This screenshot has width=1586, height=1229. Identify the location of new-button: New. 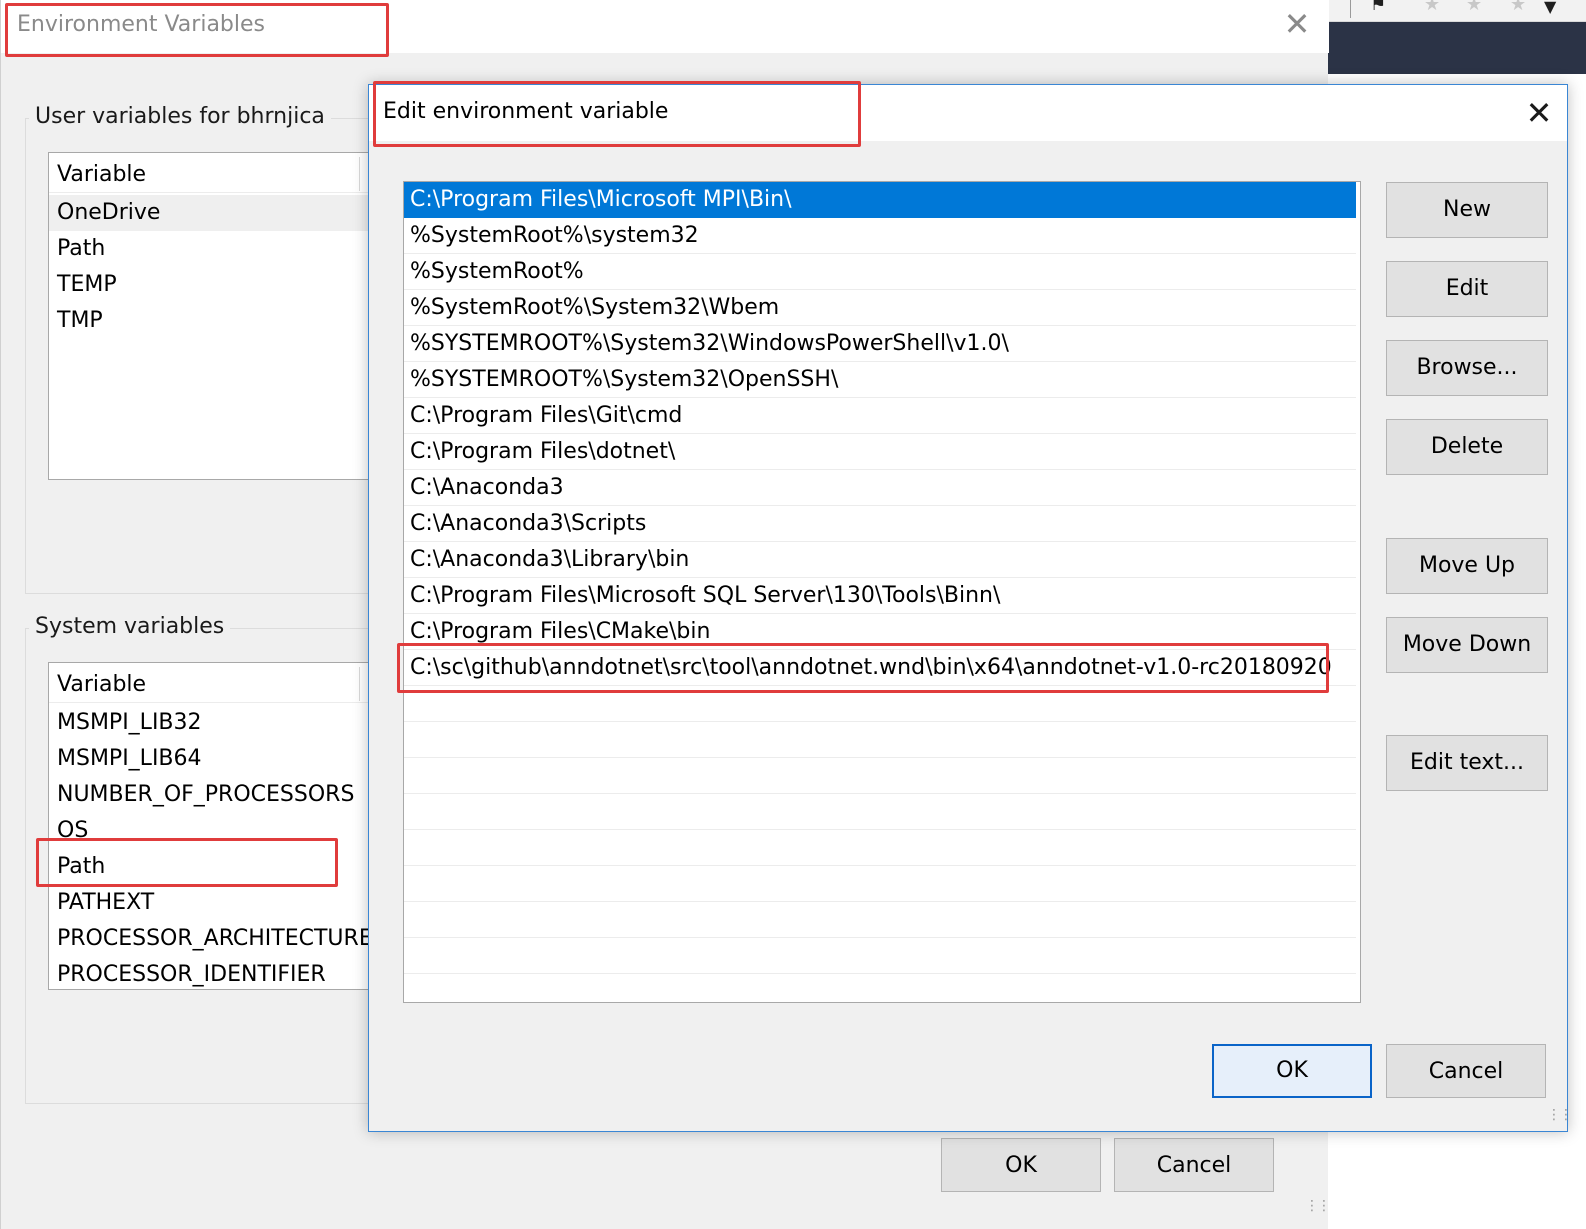
(1467, 210).